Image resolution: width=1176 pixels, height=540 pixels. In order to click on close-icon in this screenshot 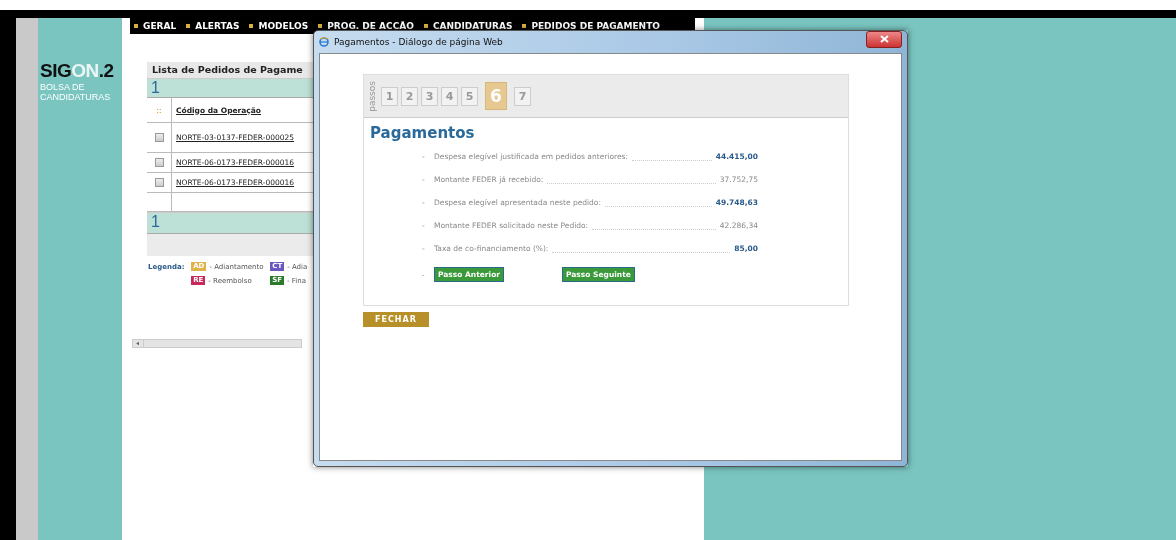, I will do `click(884, 39)`.